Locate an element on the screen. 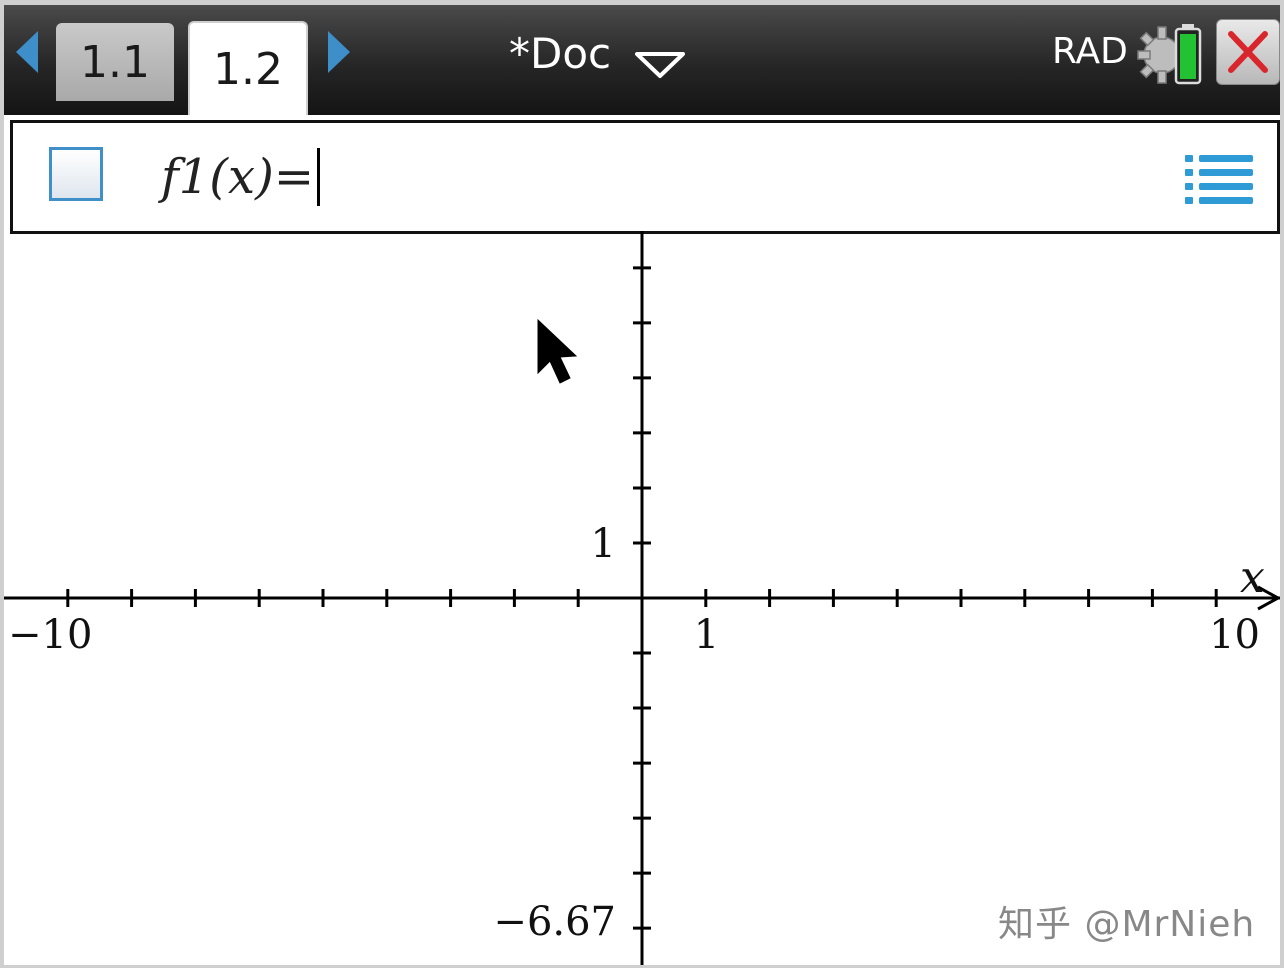 The image size is (1284, 968). function-entry-line: f1(x)= is located at coordinates (645, 177).